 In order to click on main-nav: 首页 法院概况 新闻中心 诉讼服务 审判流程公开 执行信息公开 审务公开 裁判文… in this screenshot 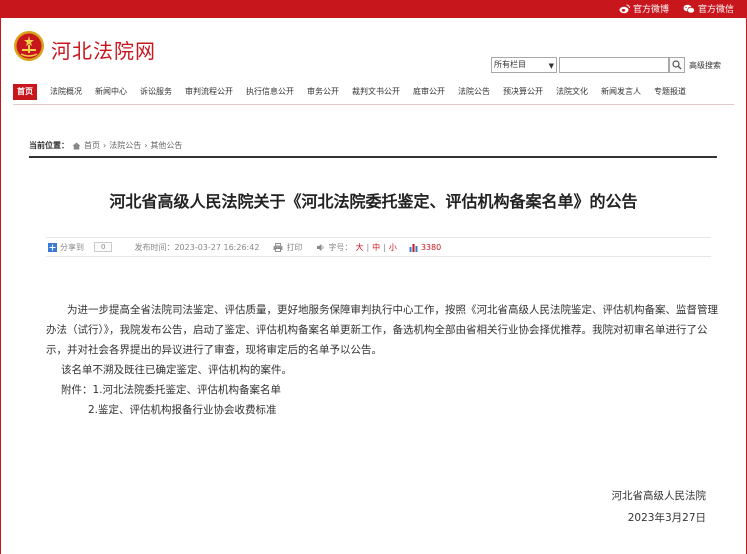, I will do `click(373, 92)`.